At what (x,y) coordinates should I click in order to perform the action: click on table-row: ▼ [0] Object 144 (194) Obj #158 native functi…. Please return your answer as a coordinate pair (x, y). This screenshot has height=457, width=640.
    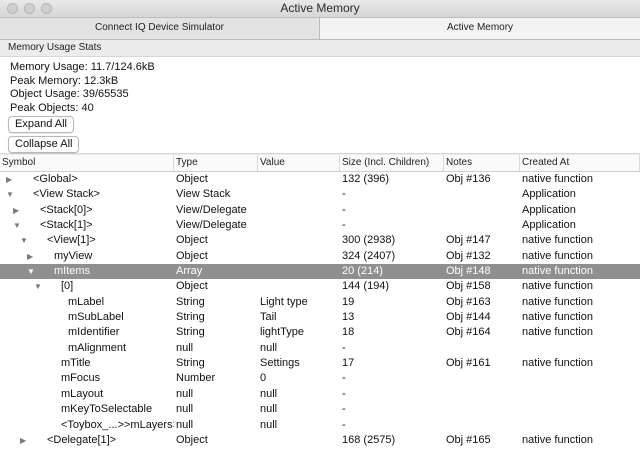
    Looking at the image, I should click on (320, 286).